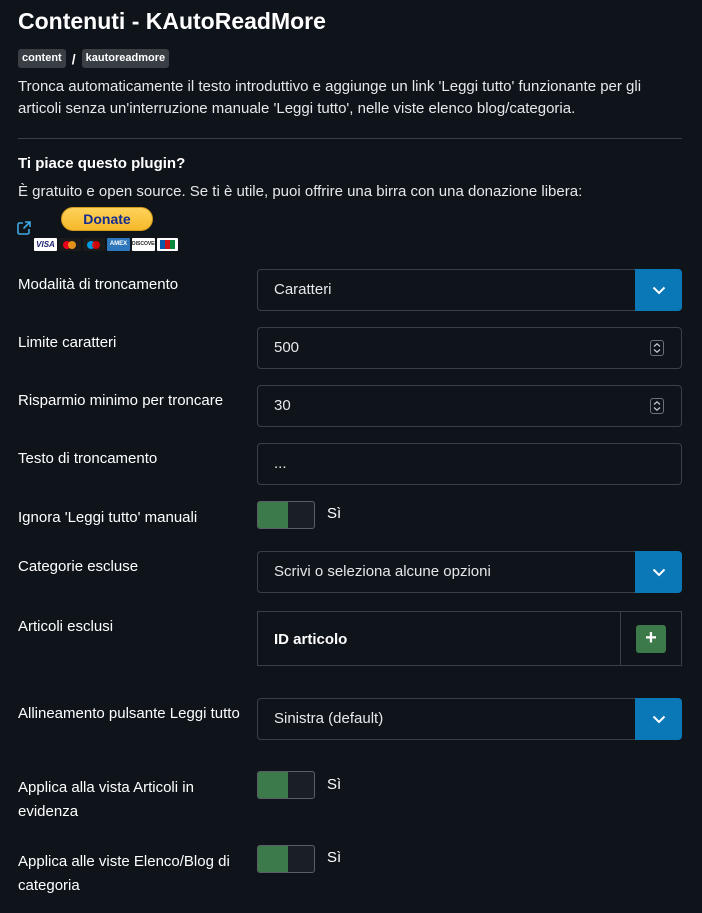  Describe the element at coordinates (106, 244) in the screenshot. I see `payment-cards: VISA AMEX DISCOVER` at that location.